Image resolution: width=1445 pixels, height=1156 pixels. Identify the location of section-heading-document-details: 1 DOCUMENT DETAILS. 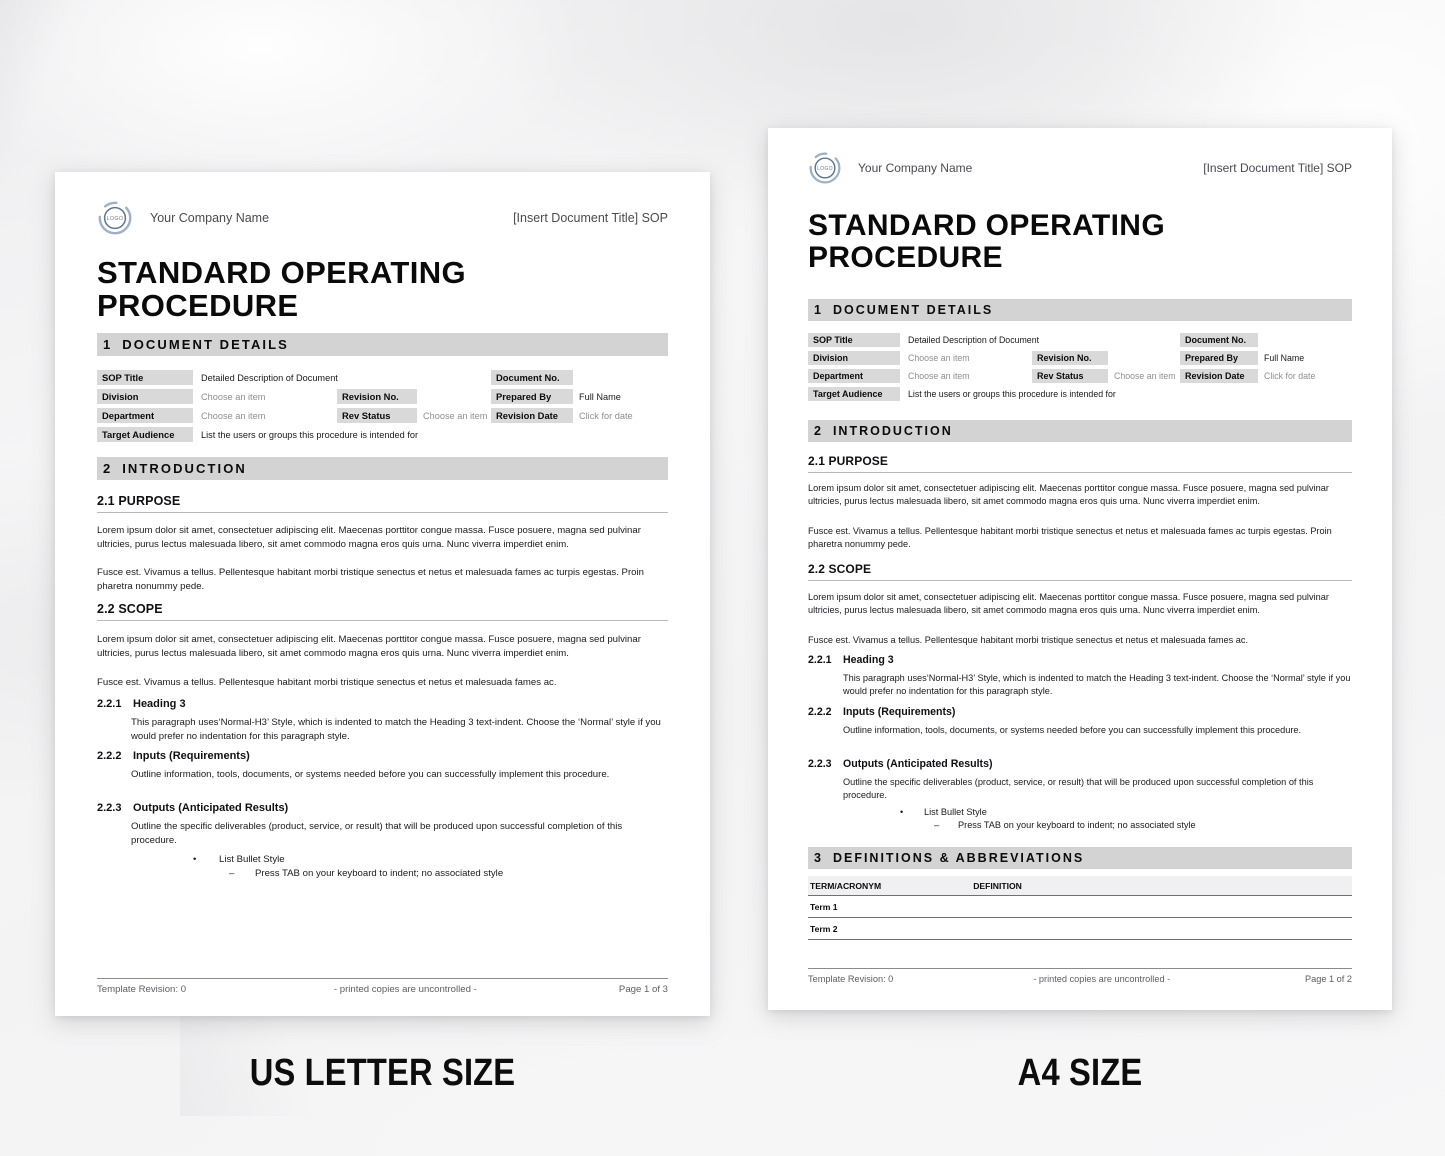
(382, 344).